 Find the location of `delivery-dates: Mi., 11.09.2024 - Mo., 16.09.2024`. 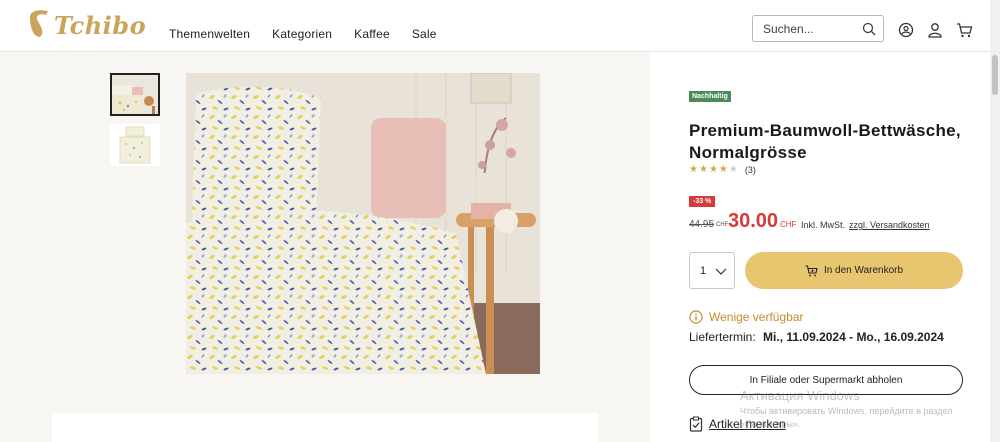

delivery-dates: Mi., 11.09.2024 - Mo., 16.09.2024 is located at coordinates (853, 337).